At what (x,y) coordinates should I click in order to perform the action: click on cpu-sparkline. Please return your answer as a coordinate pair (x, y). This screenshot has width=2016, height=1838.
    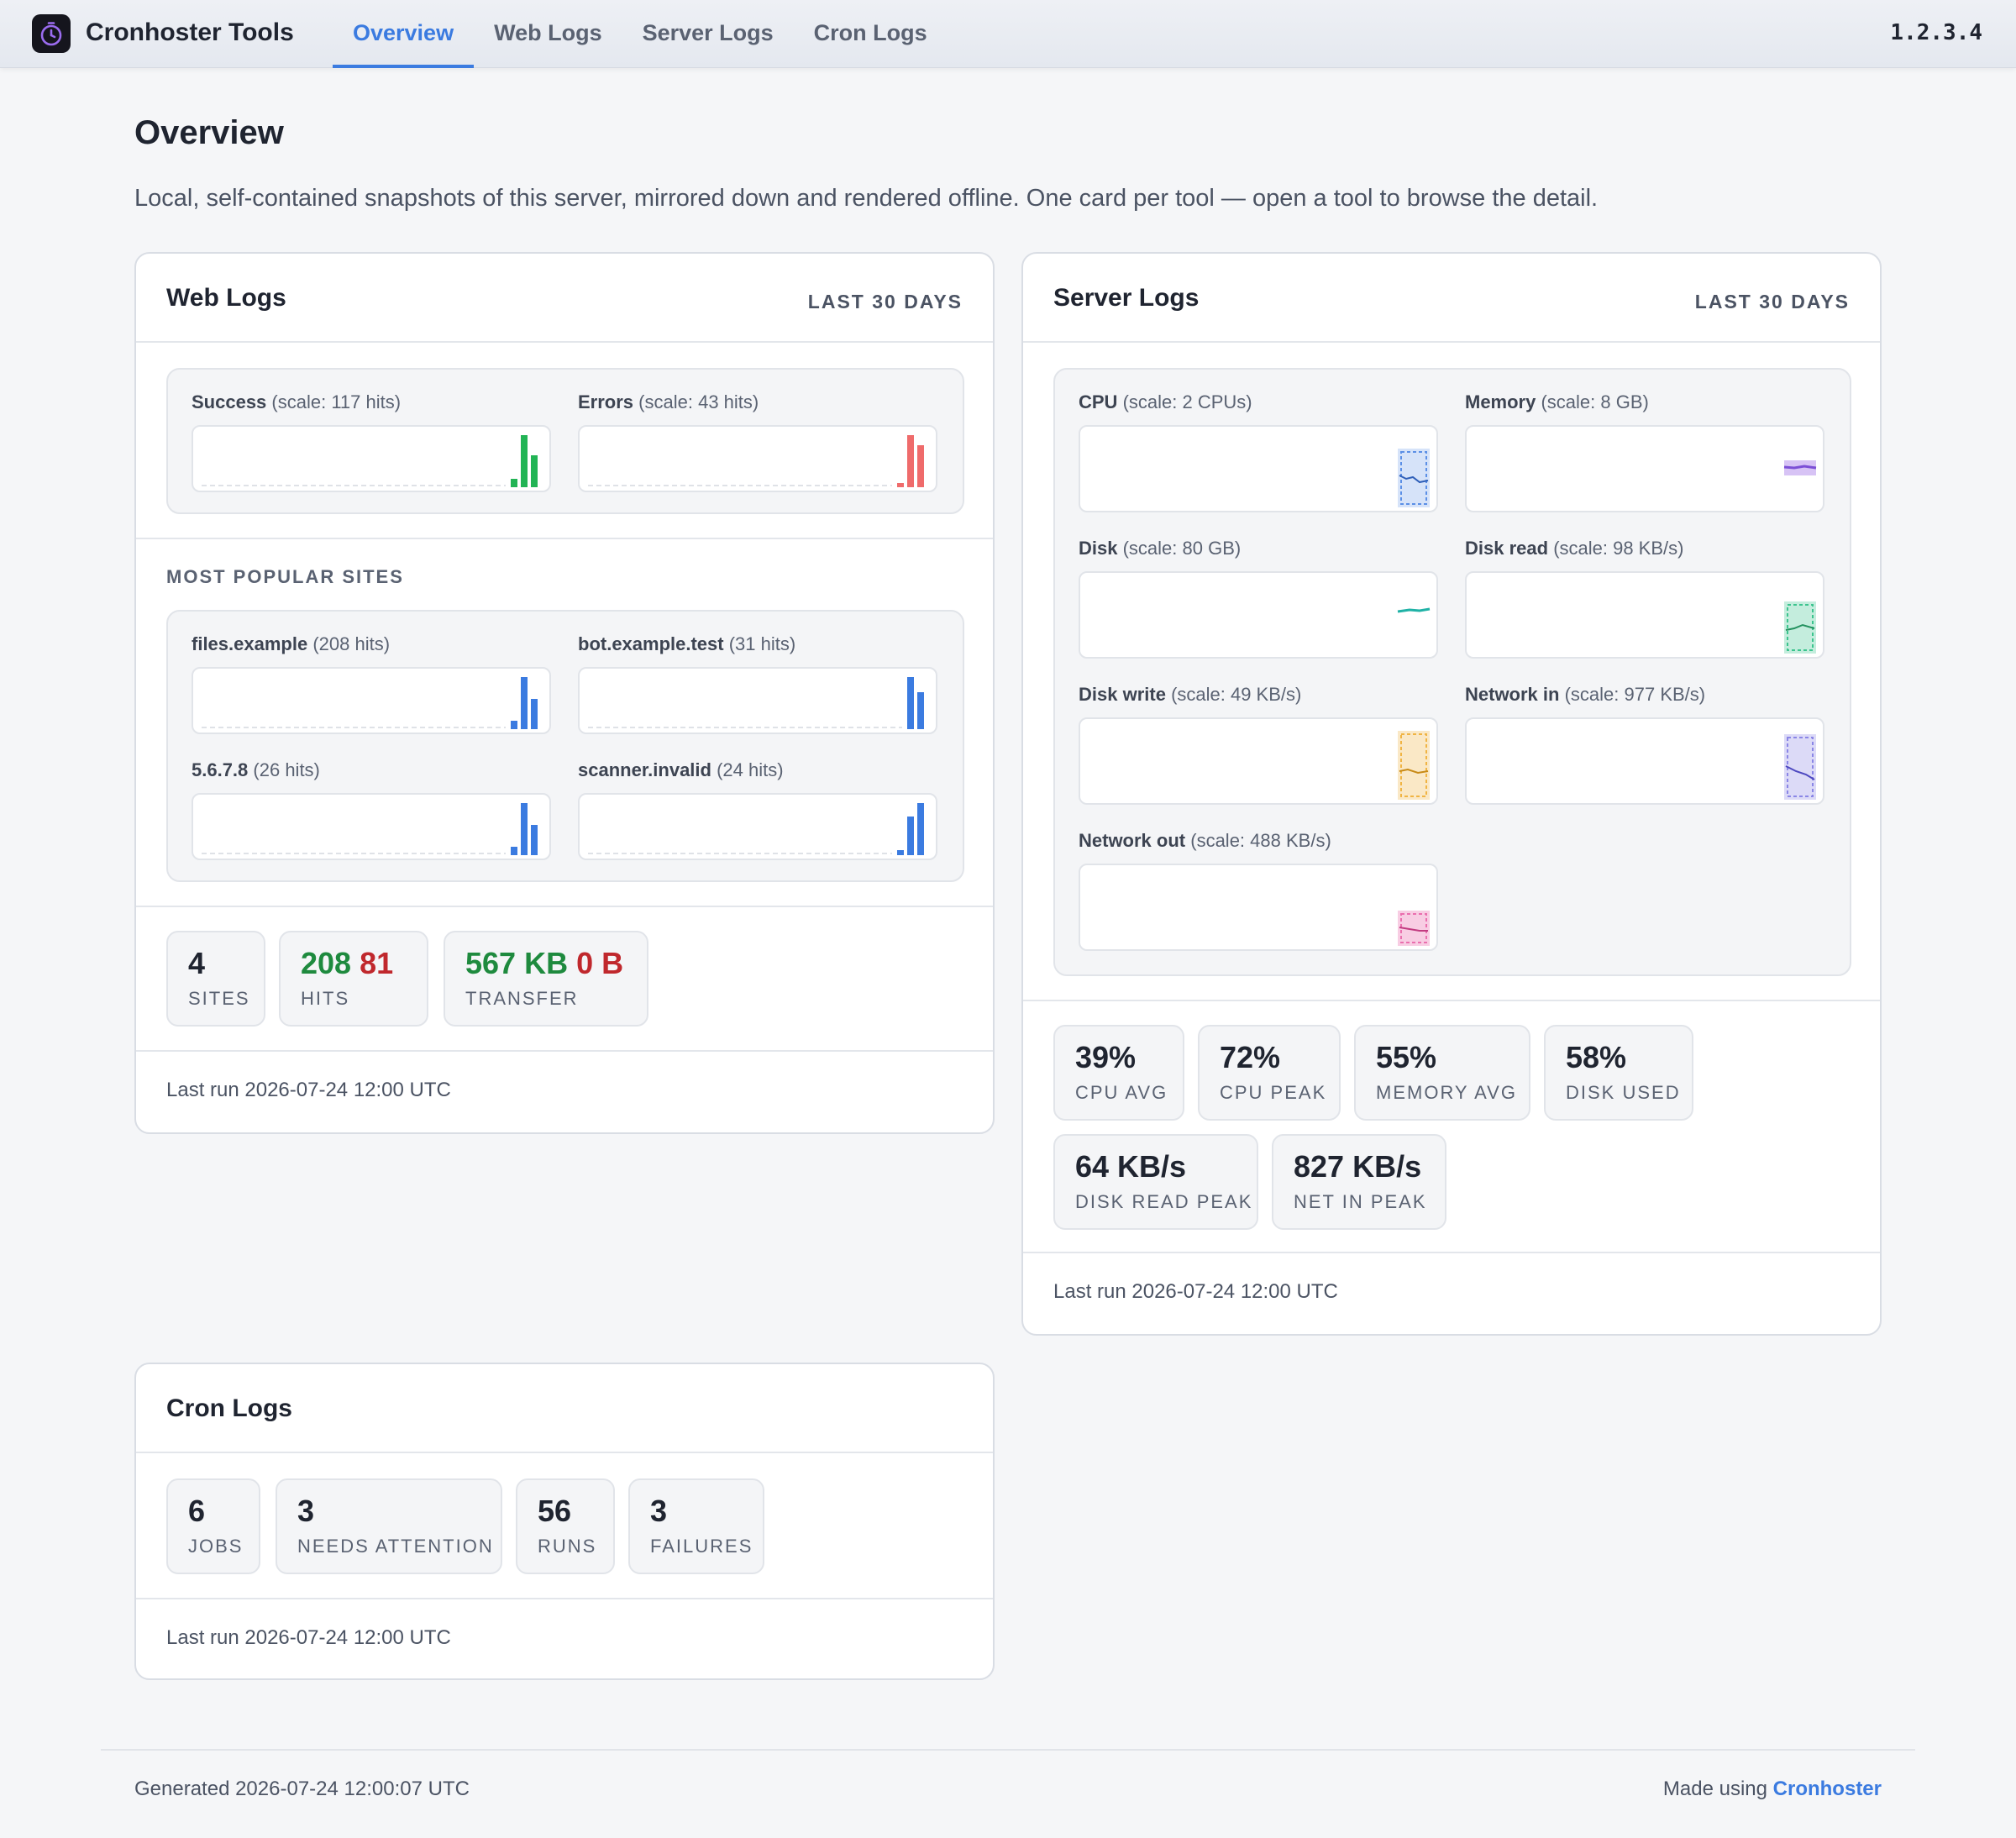
    Looking at the image, I should click on (1258, 469).